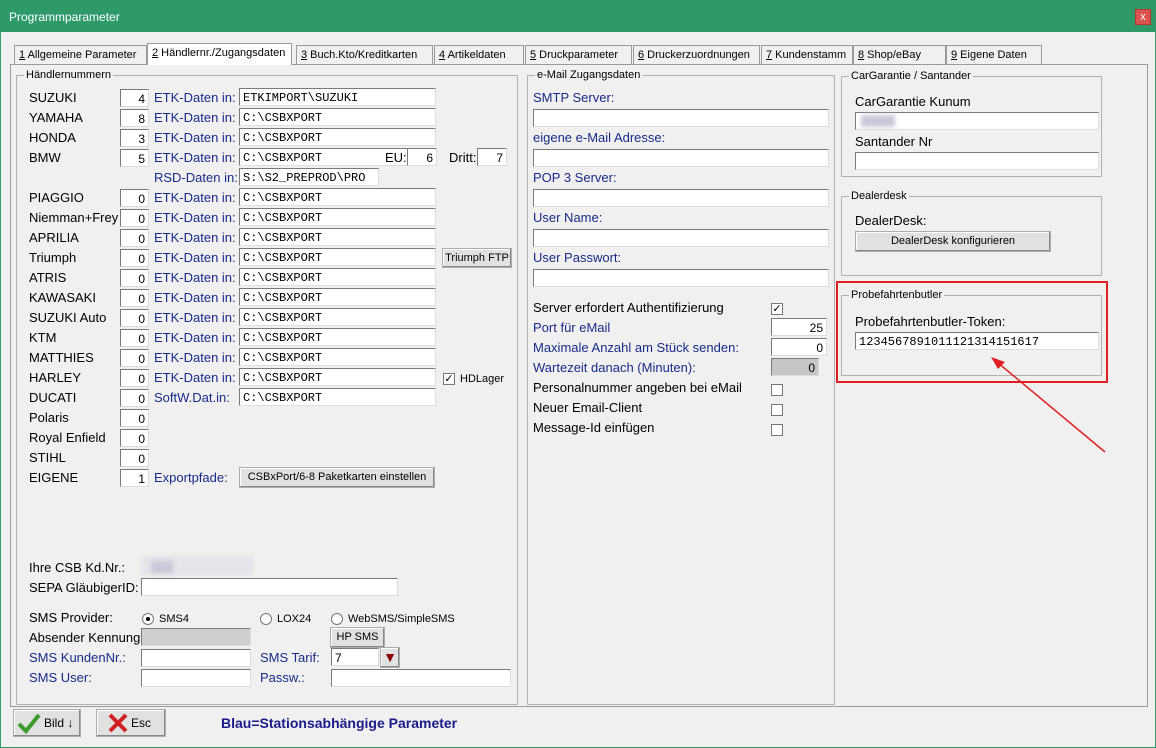  I want to click on etk-path-input: ETKIMPORT\SUZUKI, so click(337, 97).